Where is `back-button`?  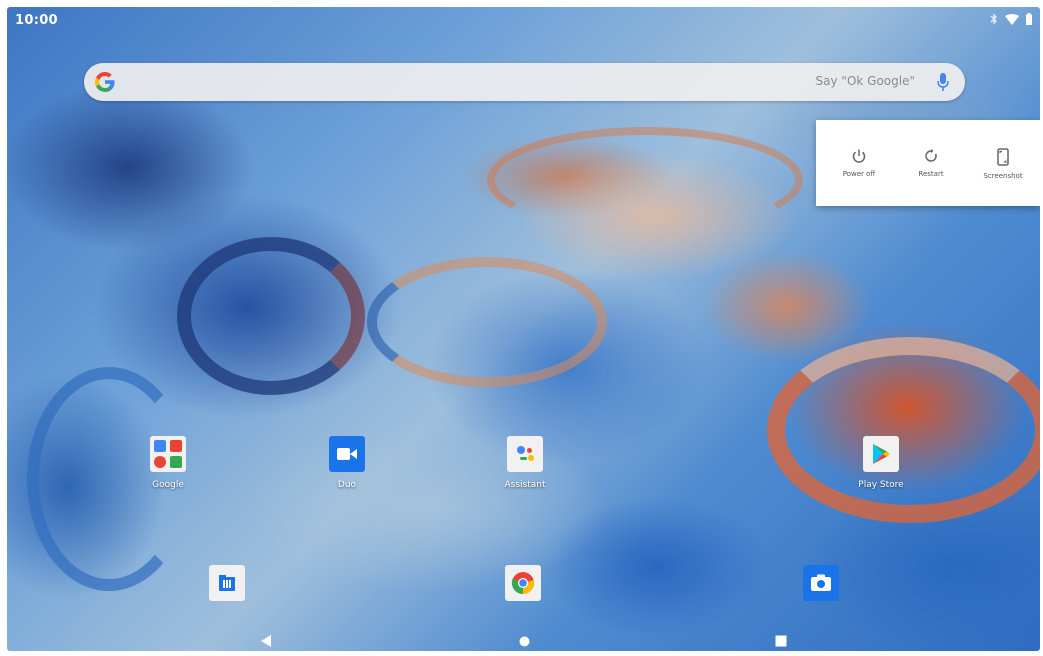 back-button is located at coordinates (266, 641).